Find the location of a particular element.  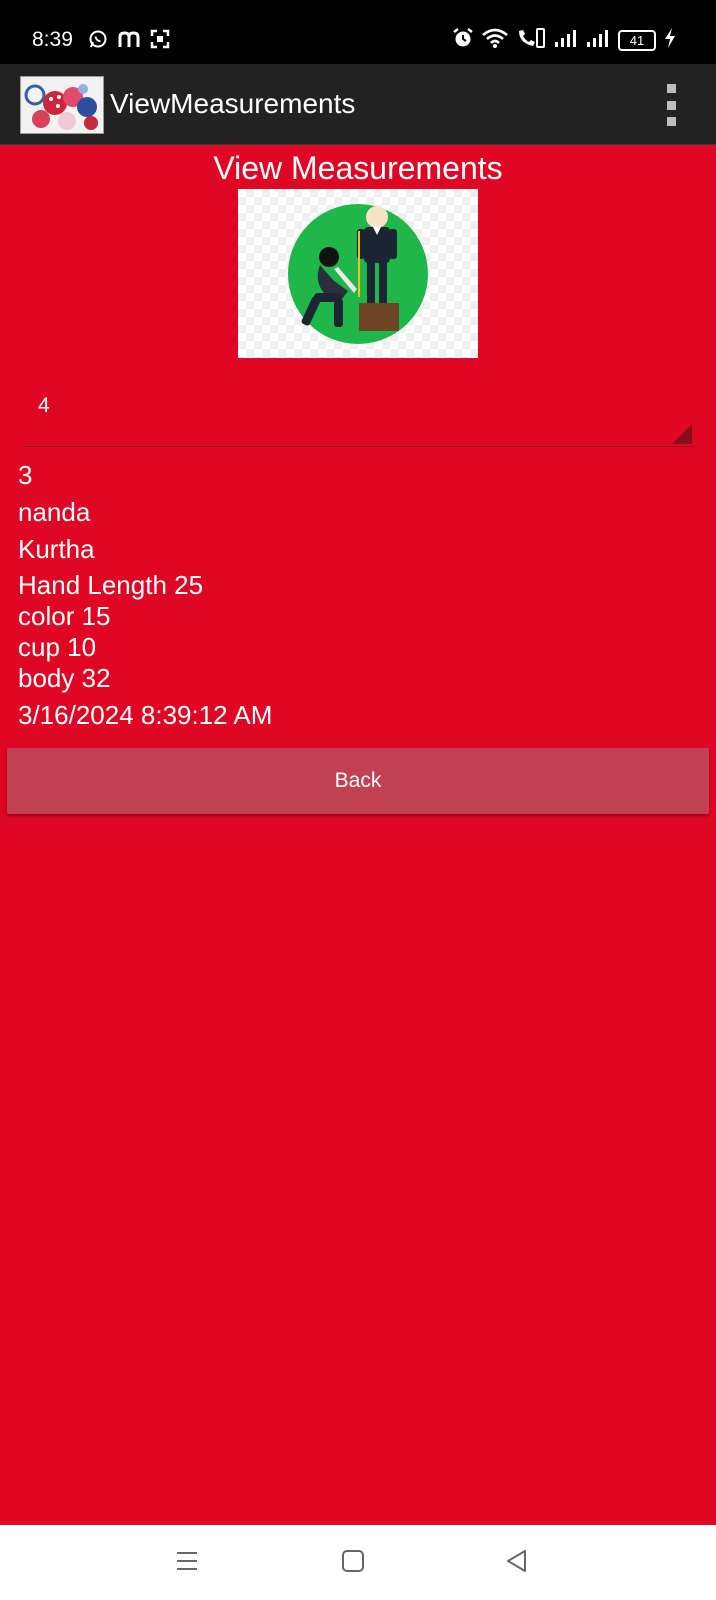

detail-id: 3 is located at coordinates (25, 475).